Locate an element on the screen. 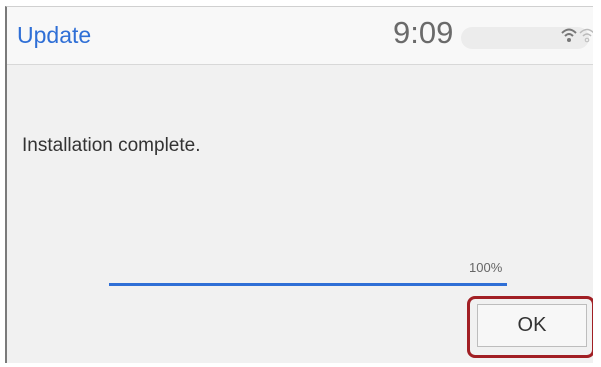  progress-fill is located at coordinates (308, 284).